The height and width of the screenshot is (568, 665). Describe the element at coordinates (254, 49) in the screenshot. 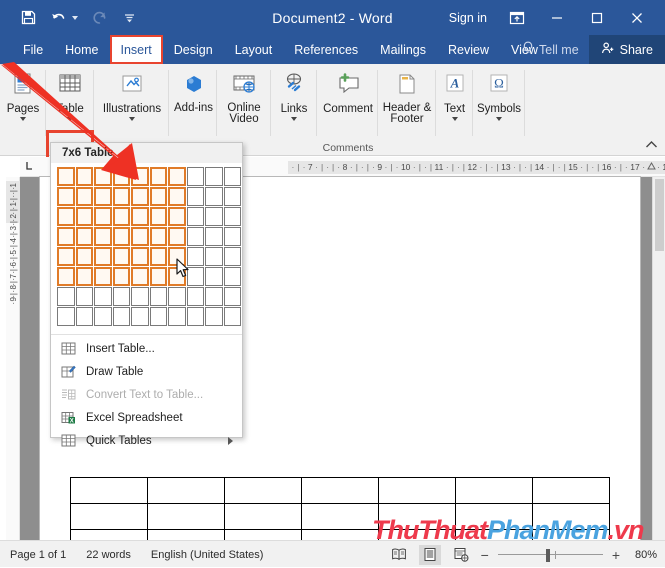

I see `tab-layout: Layout` at that location.